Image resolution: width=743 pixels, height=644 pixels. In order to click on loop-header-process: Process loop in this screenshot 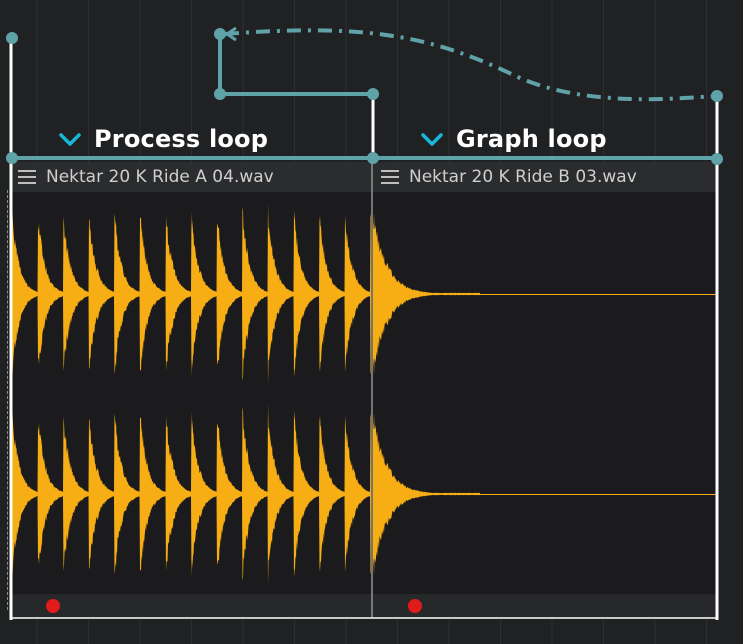, I will do `click(163, 139)`.